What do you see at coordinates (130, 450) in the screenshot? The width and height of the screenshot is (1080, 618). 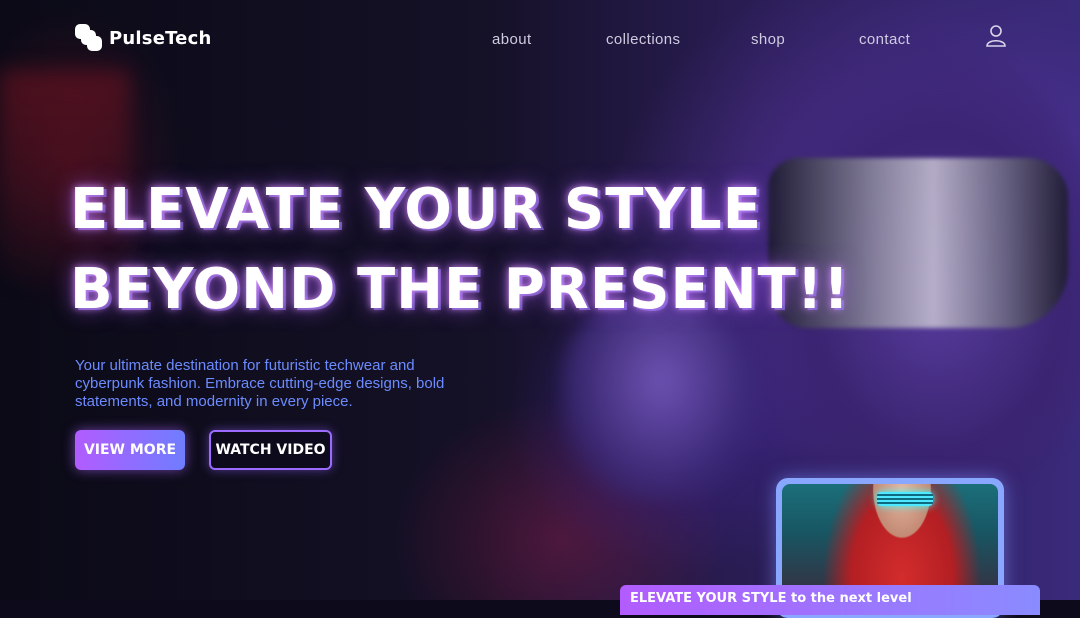 I see `view-more-button: VIEW MORE` at bounding box center [130, 450].